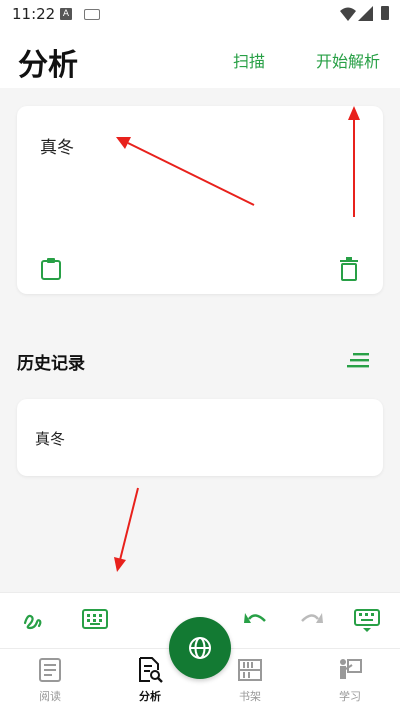 This screenshot has width=400, height=711. What do you see at coordinates (350, 696) in the screenshot?
I see `tab-label: 学习` at bounding box center [350, 696].